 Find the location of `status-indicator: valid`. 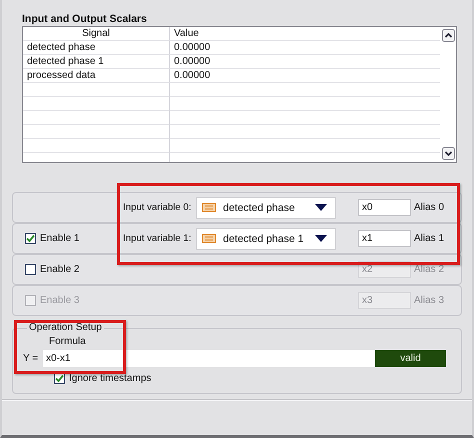

status-indicator: valid is located at coordinates (410, 358).